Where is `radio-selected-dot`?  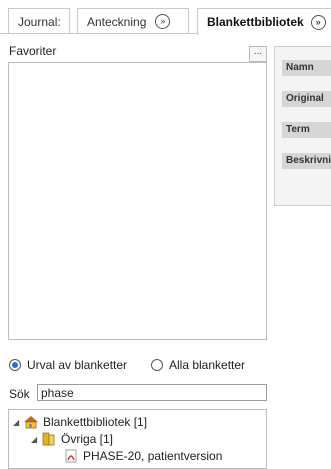 radio-selected-dot is located at coordinates (15, 365).